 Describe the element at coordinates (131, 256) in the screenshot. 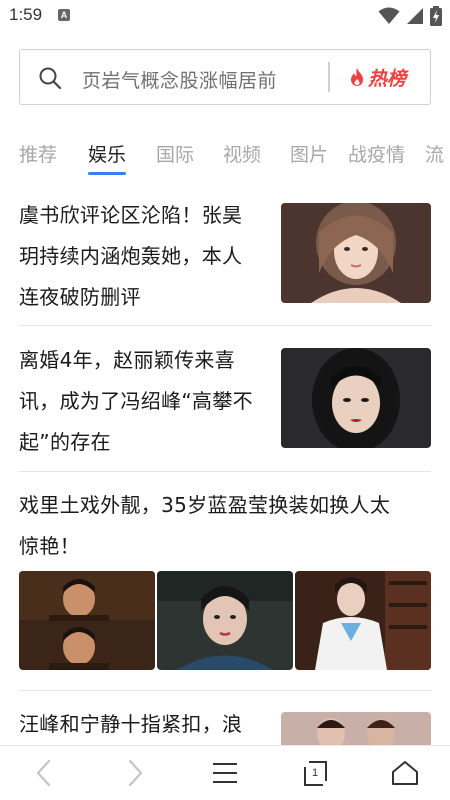

I see `article-title-line: 玥持续内涵炮轰她，本人` at that location.